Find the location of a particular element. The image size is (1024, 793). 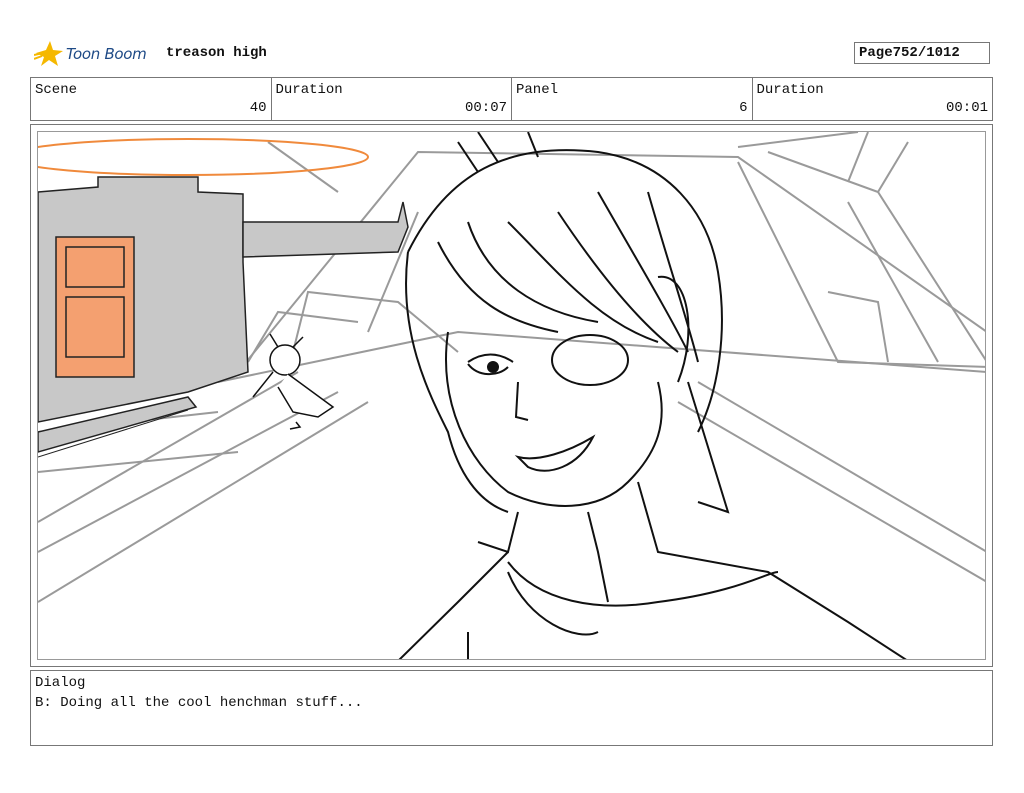

scene-duration-label: Duration is located at coordinates (309, 90).